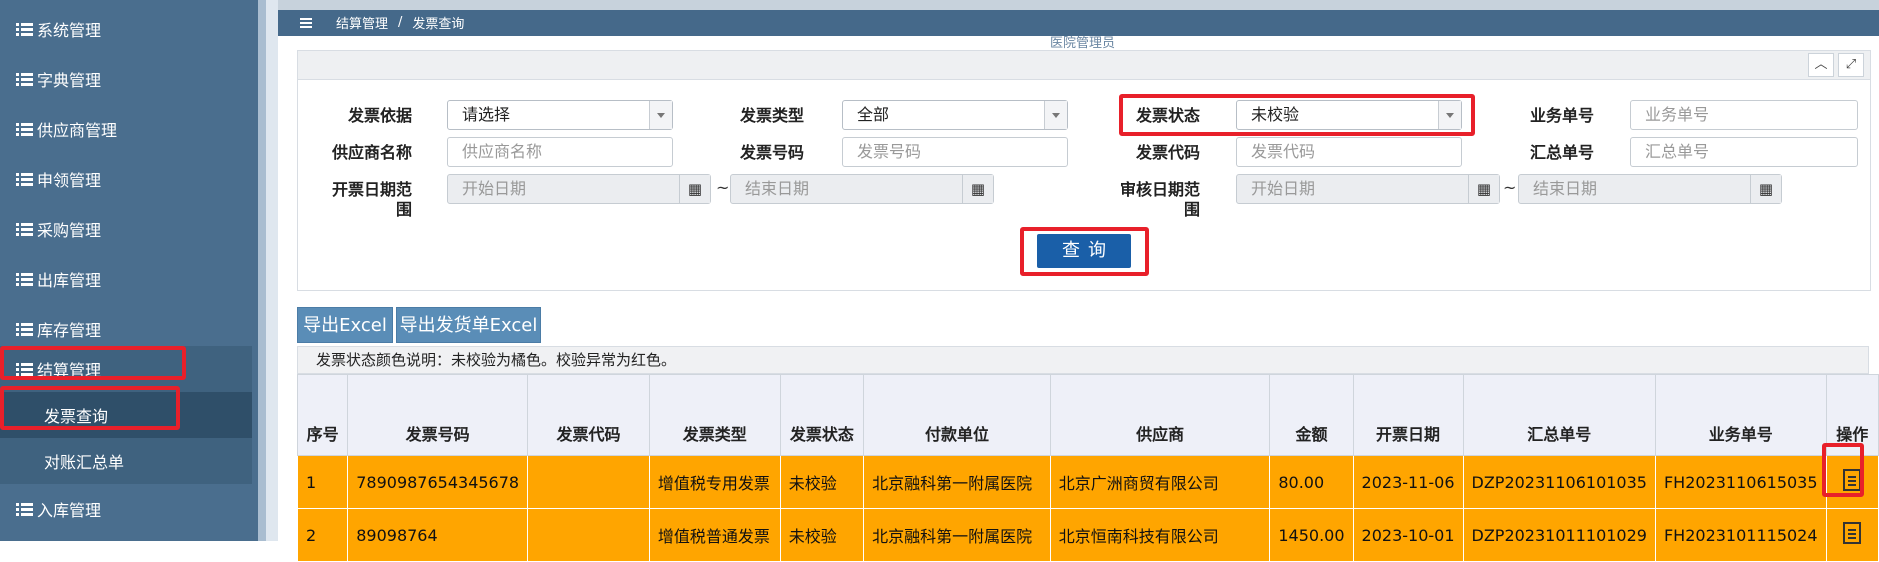  Describe the element at coordinates (714, 482) in the screenshot. I see `cell-invoice-type: 增值税专用发票` at that location.